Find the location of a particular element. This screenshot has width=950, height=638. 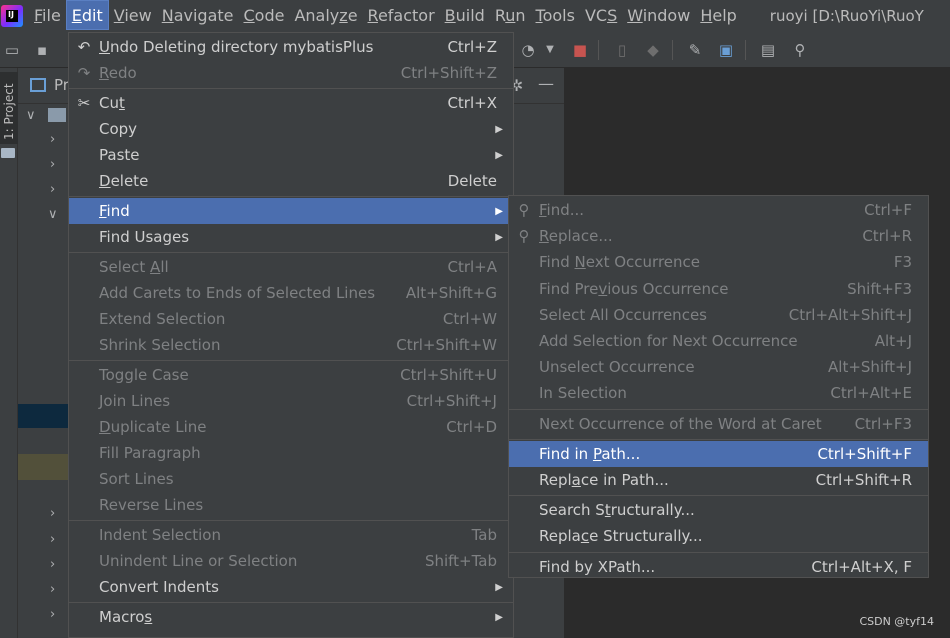

open-folder-icon: ▭ is located at coordinates (12, 50).